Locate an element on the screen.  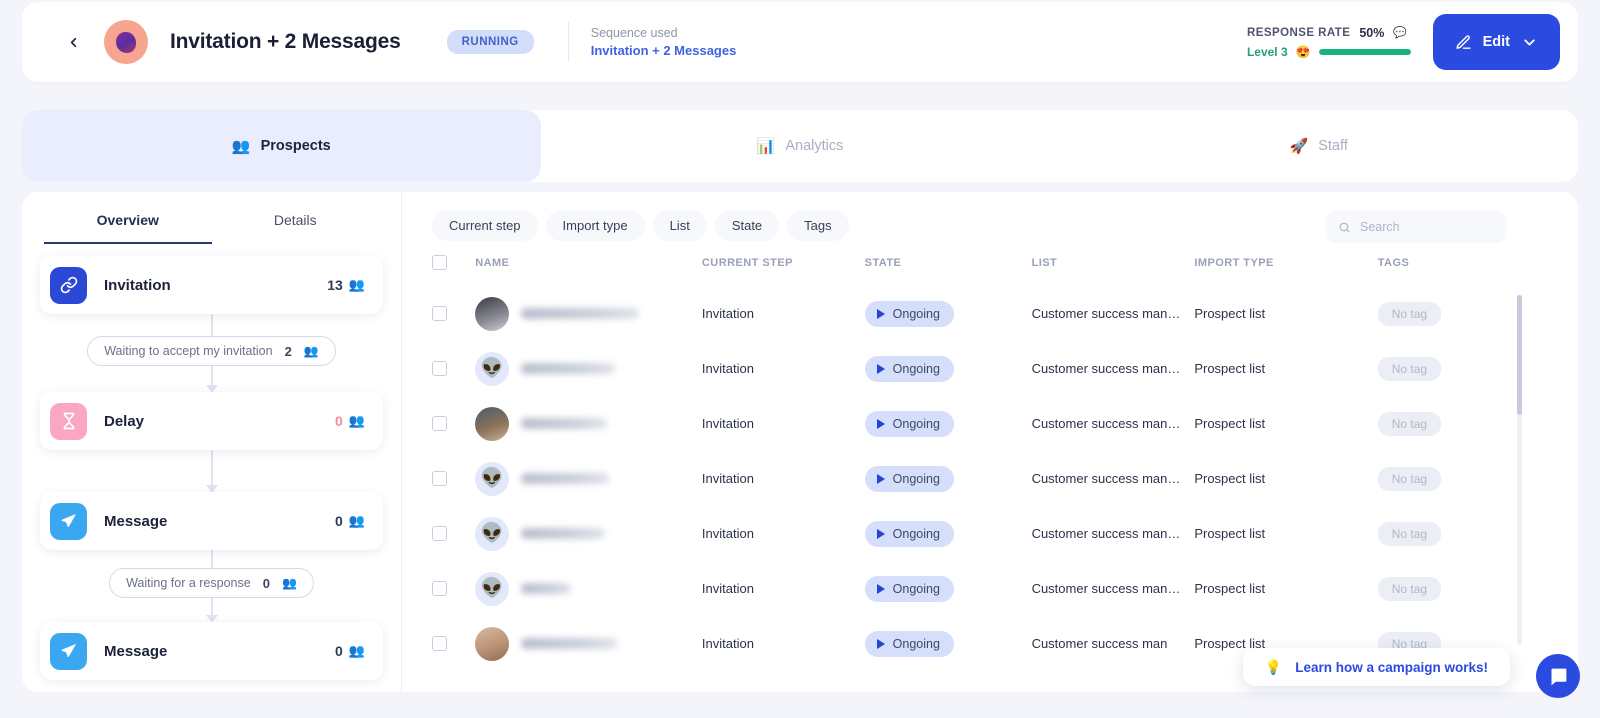
tab-staff: 🚀 Staff is located at coordinates (1318, 146).